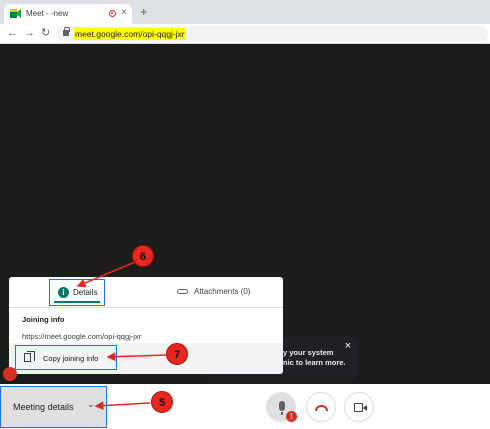 The image size is (490, 429). I want to click on tooltip-close-icon: ×, so click(348, 346).